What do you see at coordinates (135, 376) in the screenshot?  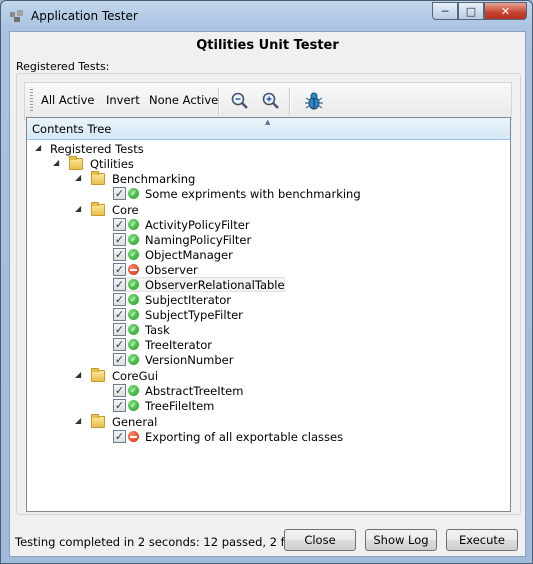 I see `tree-group-label: CoreGui` at bounding box center [135, 376].